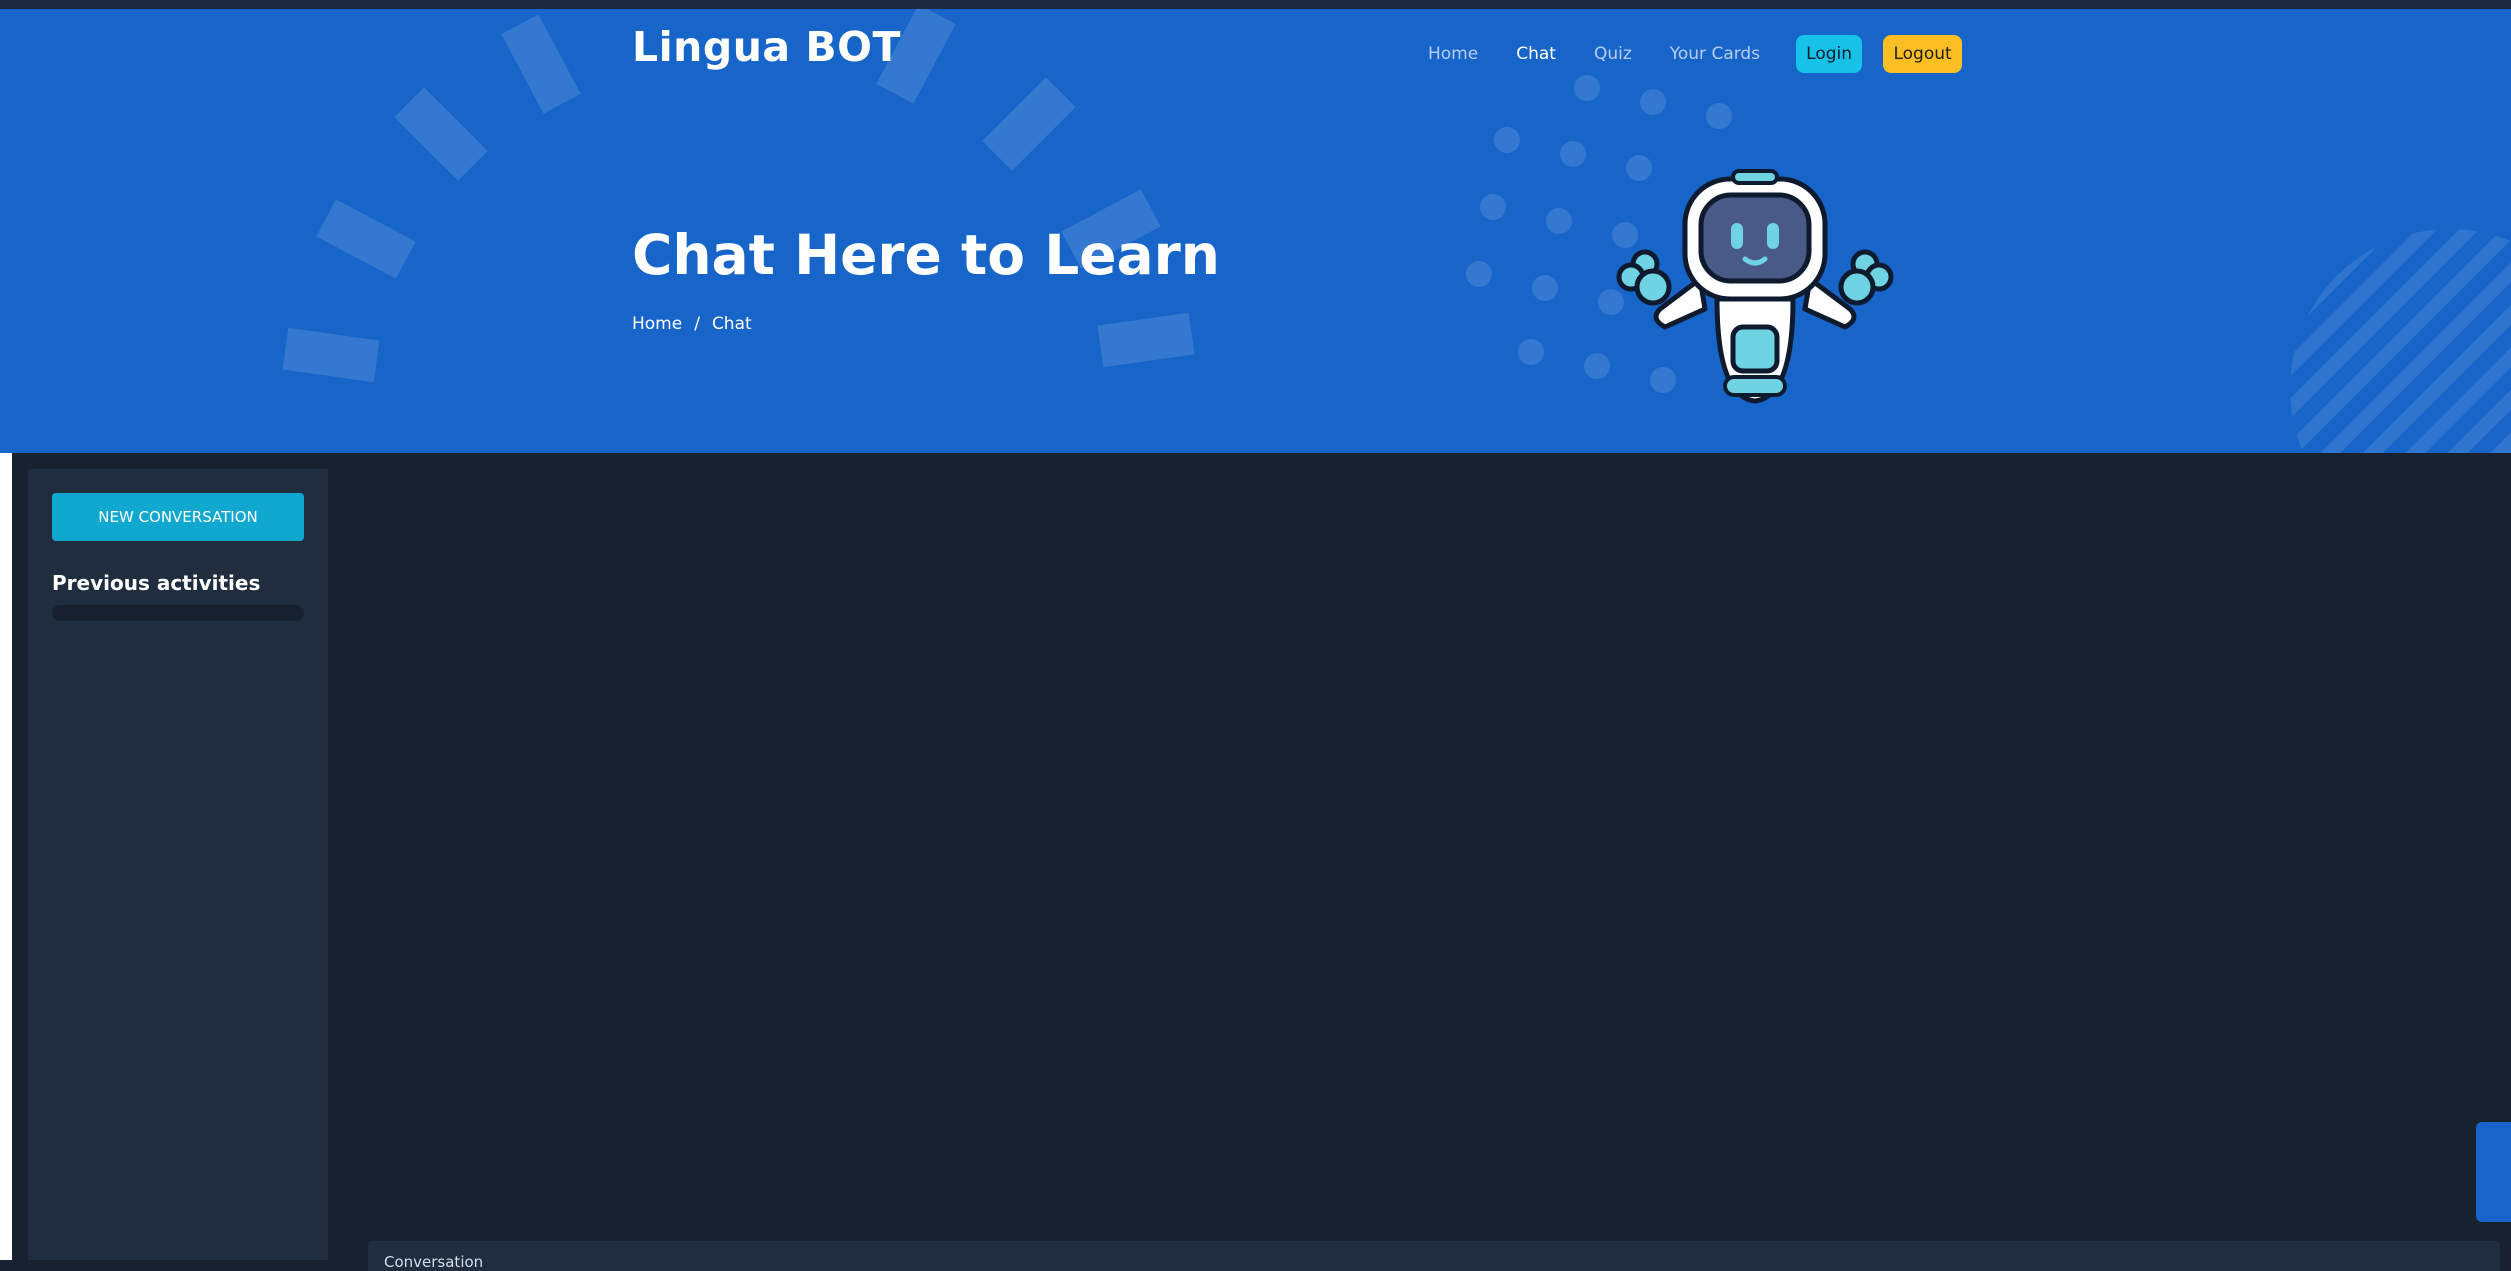 The image size is (2511, 1271). What do you see at coordinates (926, 255) in the screenshot?
I see `page-title: Chat Here to Learn` at bounding box center [926, 255].